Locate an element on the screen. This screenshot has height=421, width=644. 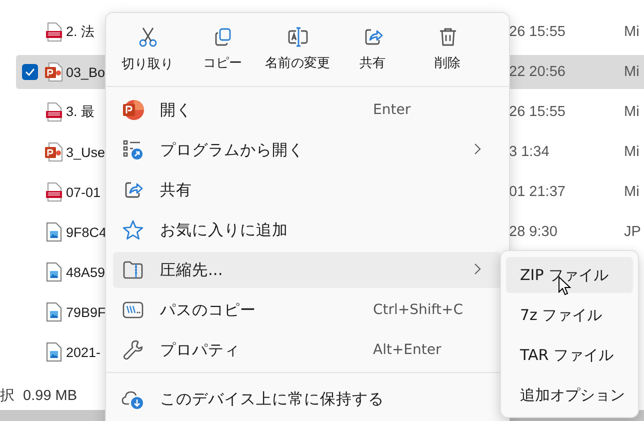
file-name: 9F8C4 is located at coordinates (86, 232).